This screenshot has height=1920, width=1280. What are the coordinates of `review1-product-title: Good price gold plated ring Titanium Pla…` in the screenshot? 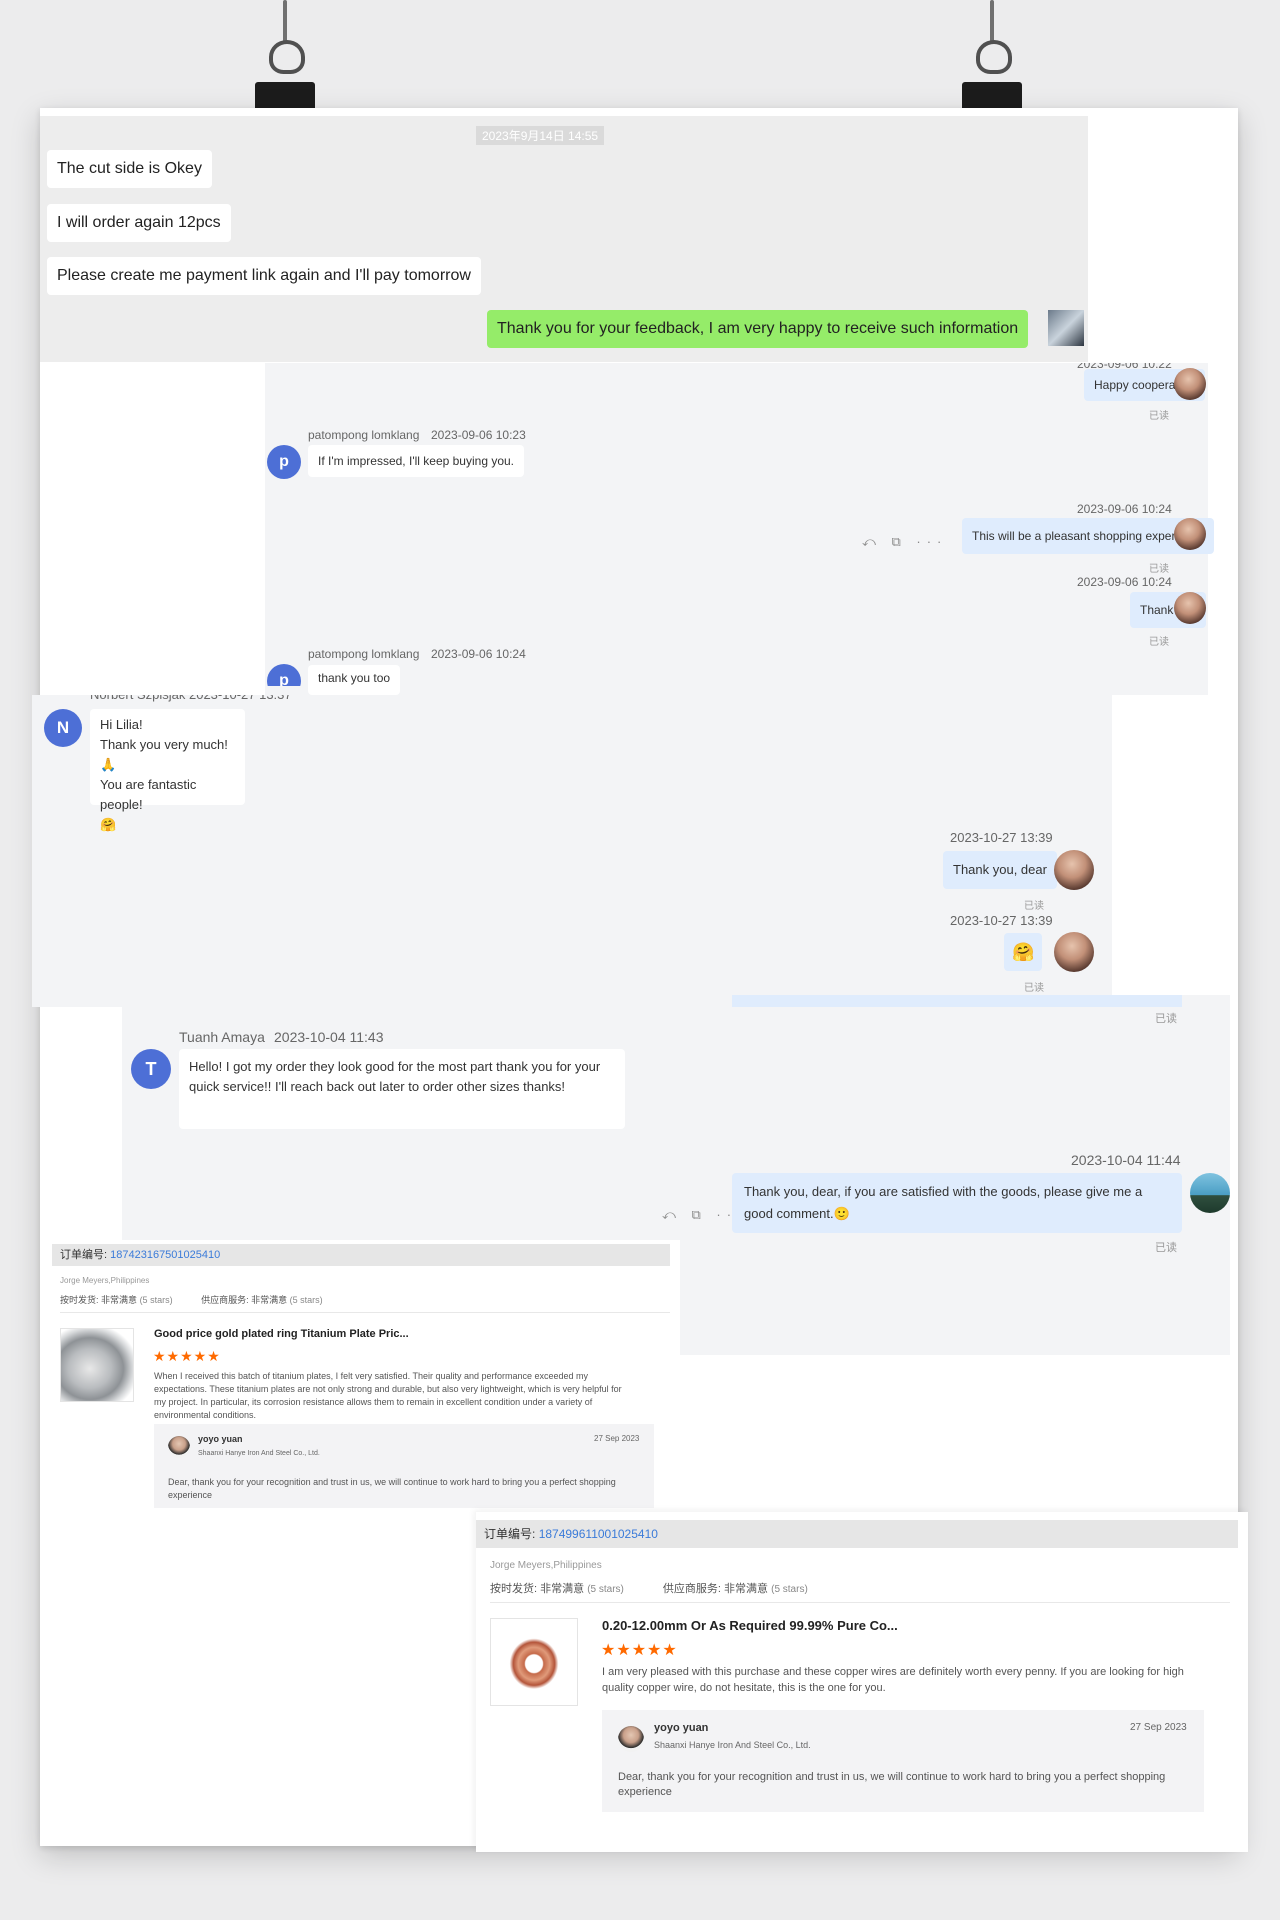 It's located at (281, 1334).